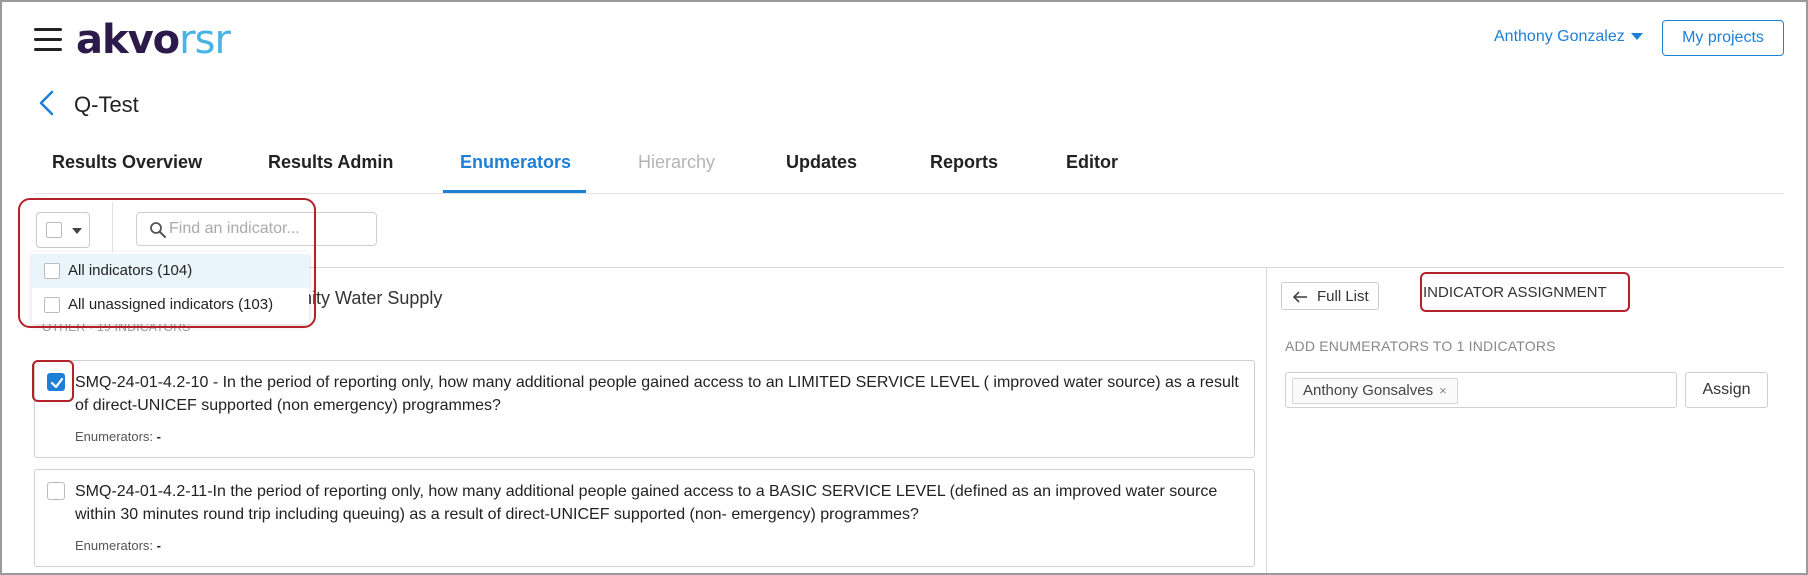 The height and width of the screenshot is (575, 1808). I want to click on page-title: Q-Test, so click(106, 104).